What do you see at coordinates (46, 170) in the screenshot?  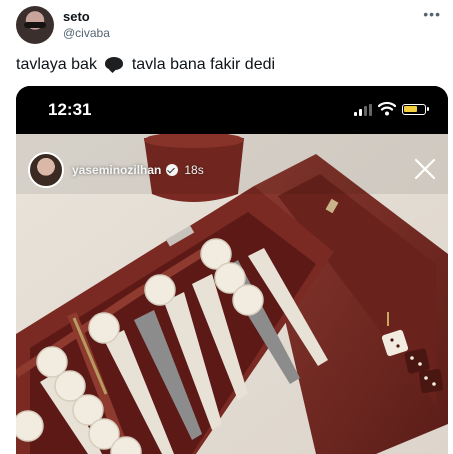 I see `story-avatar` at bounding box center [46, 170].